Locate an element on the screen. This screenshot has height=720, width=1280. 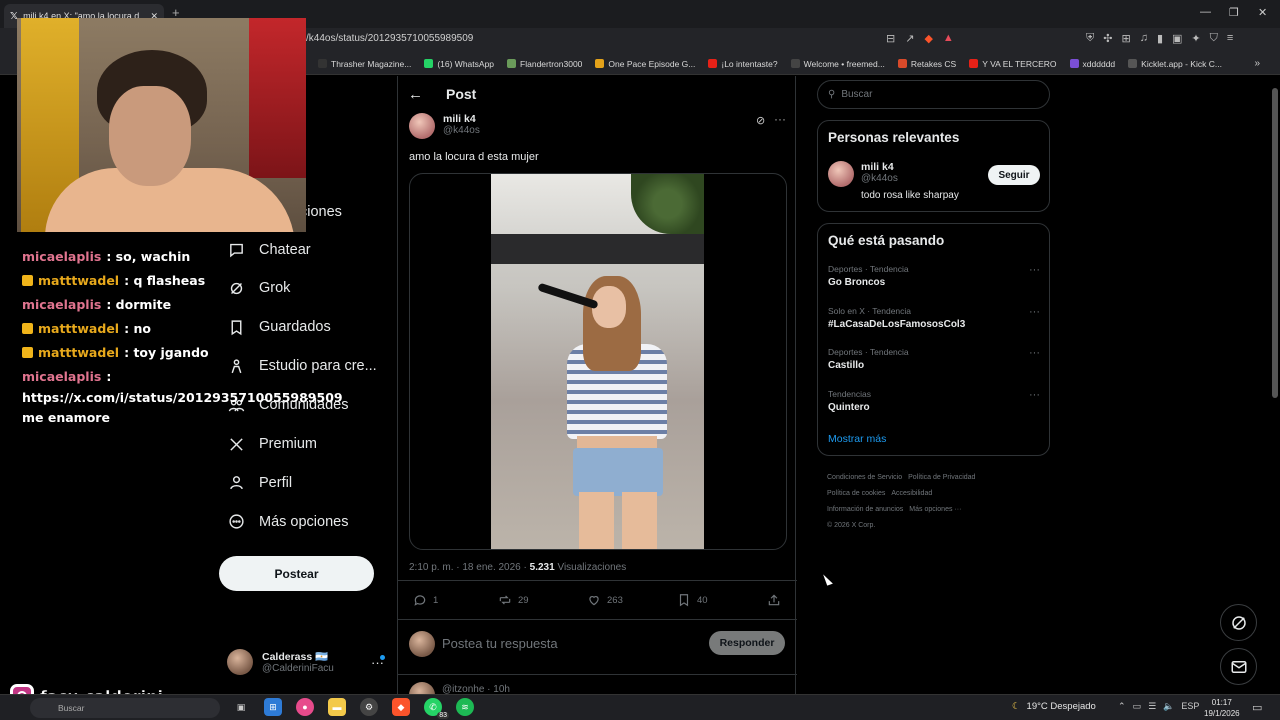
brave-shield-icon: ◆ is located at coordinates (928, 38).